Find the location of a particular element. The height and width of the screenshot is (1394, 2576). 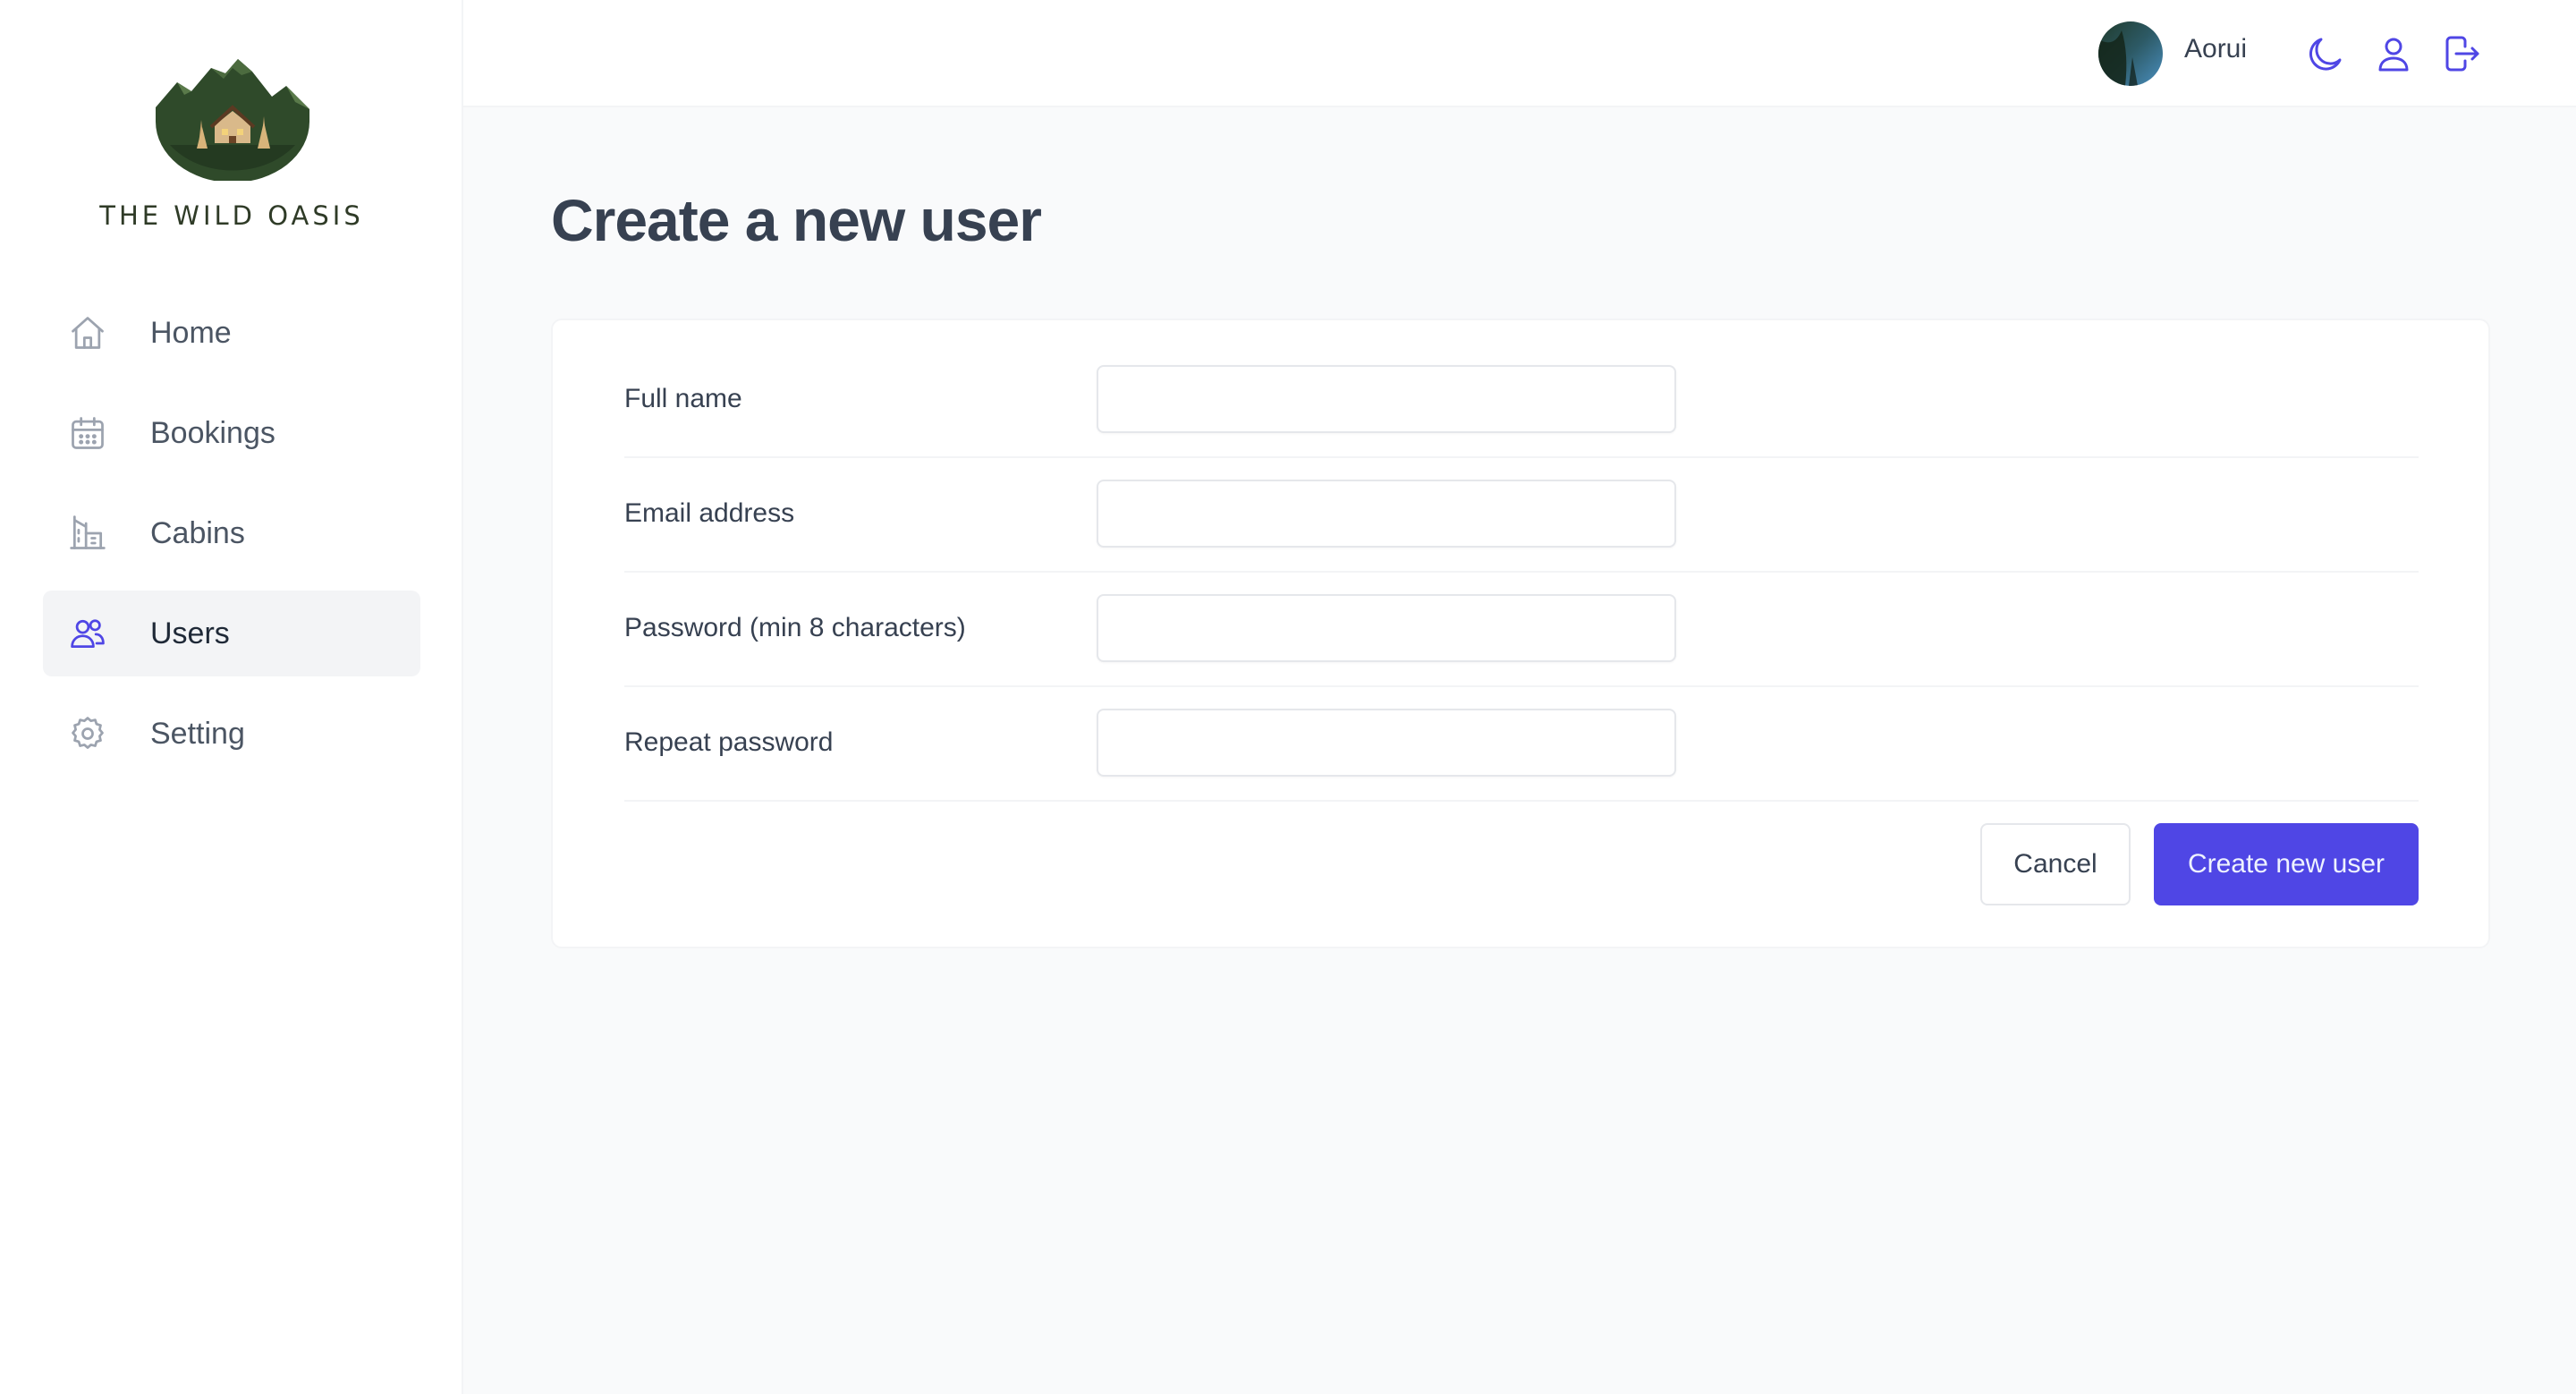

top-header: Aorui is located at coordinates (1519, 53).